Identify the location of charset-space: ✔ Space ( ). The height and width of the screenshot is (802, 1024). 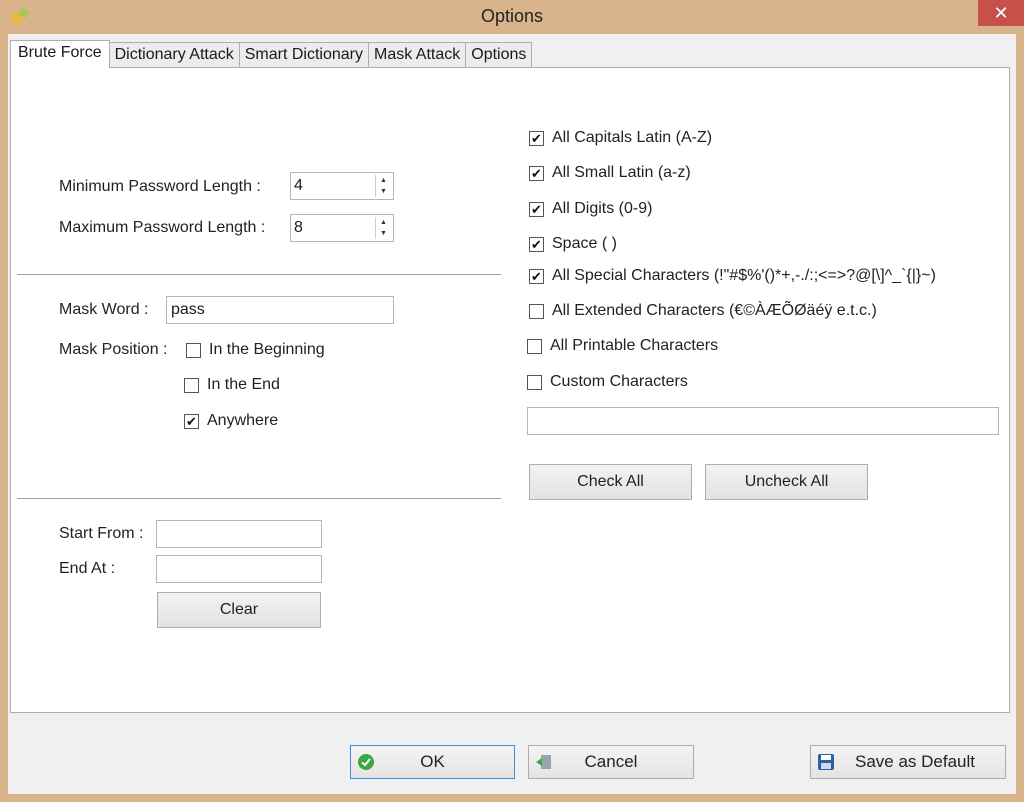
(573, 244).